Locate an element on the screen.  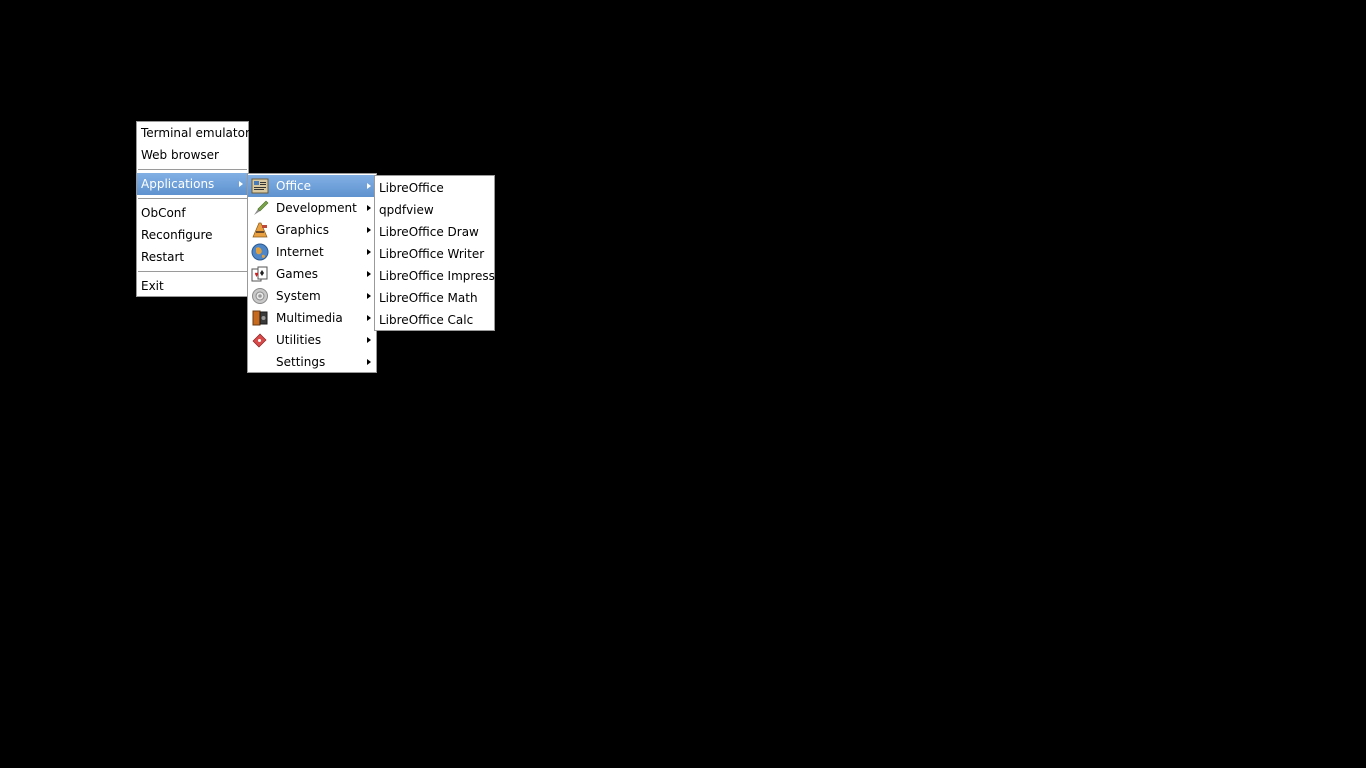
development-icon is located at coordinates (261, 207).